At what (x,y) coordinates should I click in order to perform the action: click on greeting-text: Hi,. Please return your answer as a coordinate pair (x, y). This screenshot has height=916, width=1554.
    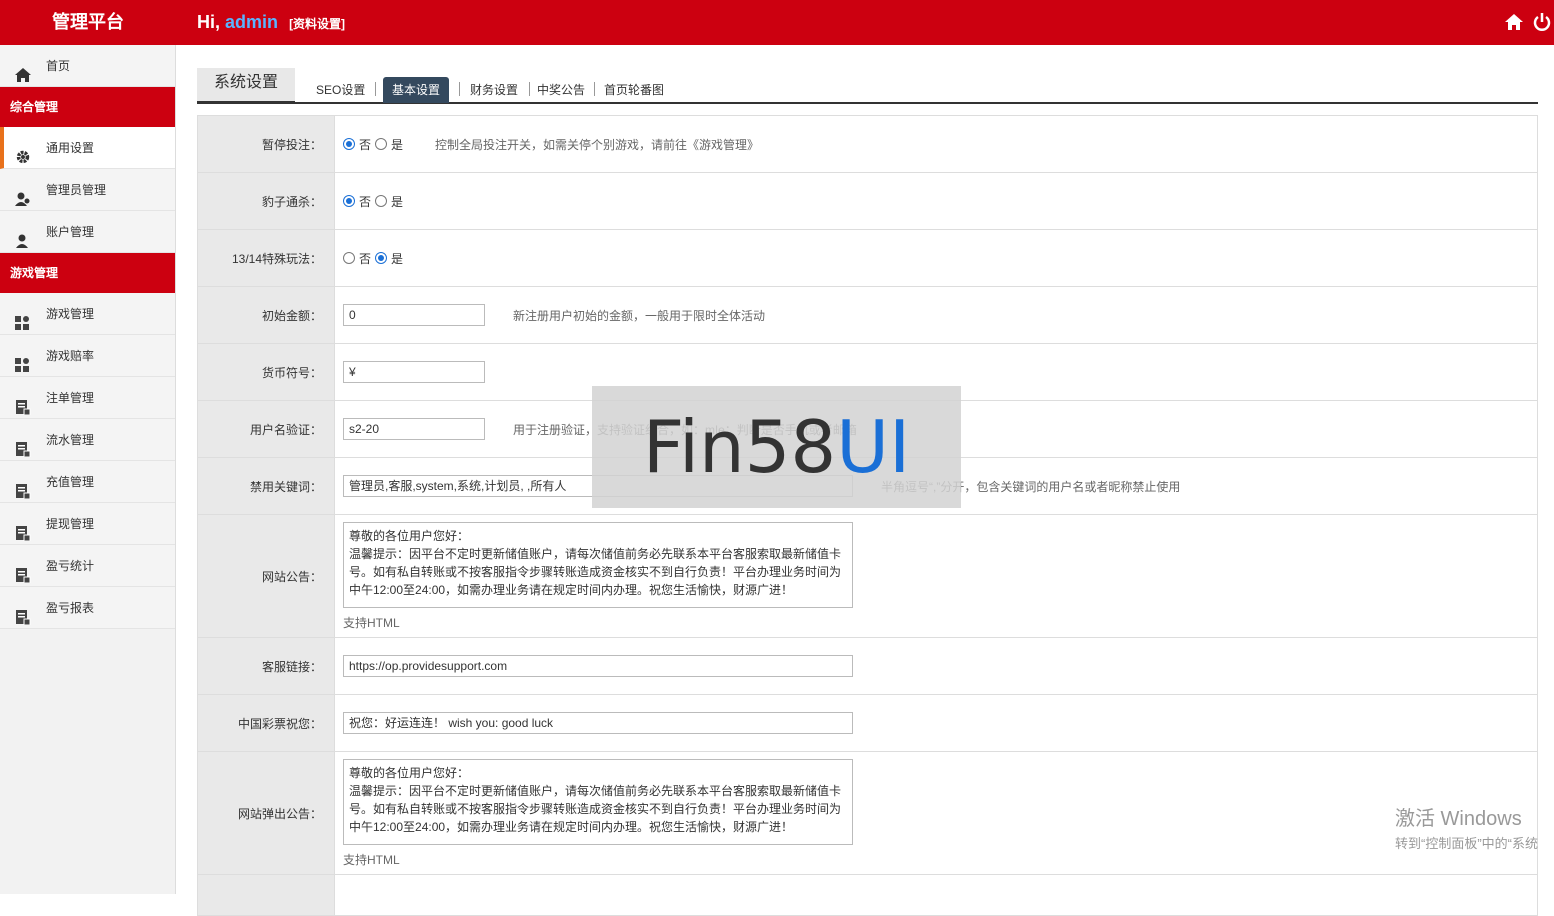
    Looking at the image, I should click on (209, 22).